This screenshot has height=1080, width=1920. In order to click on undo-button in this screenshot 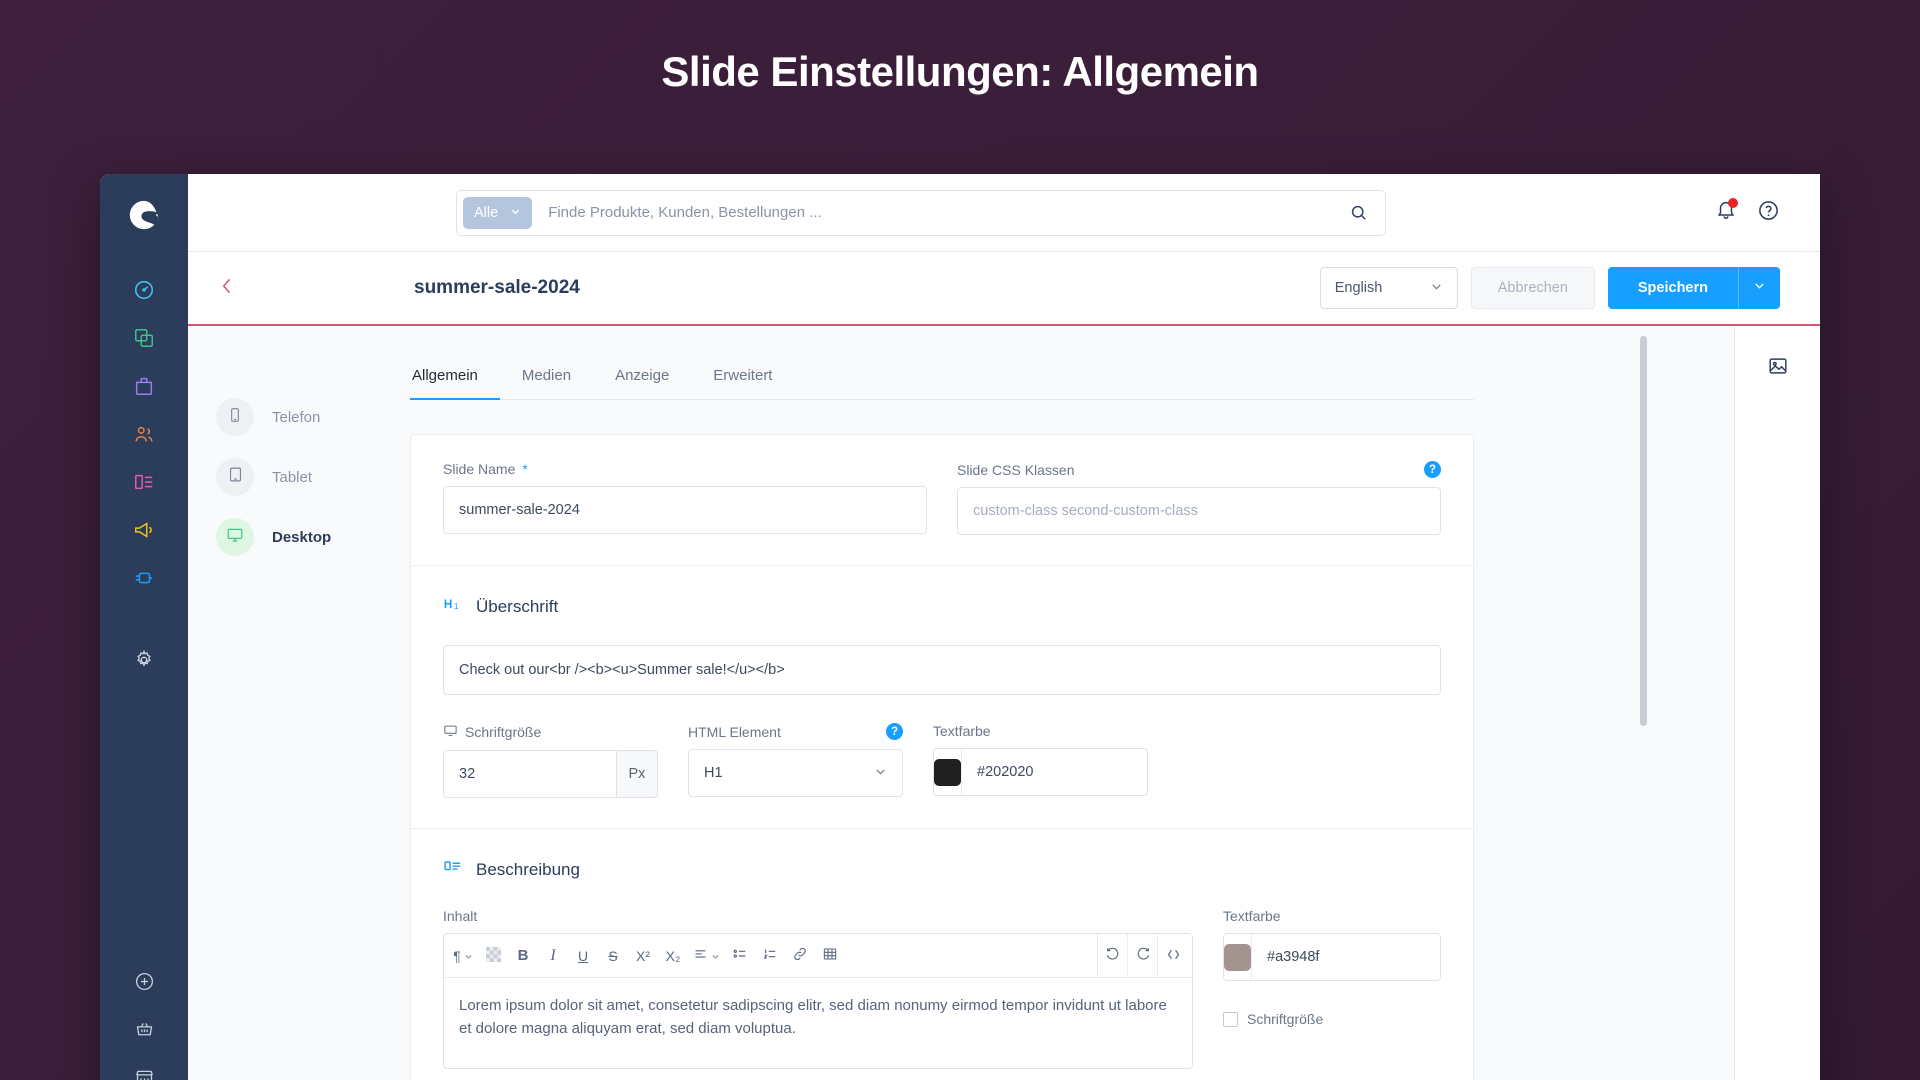, I will do `click(1113, 956)`.